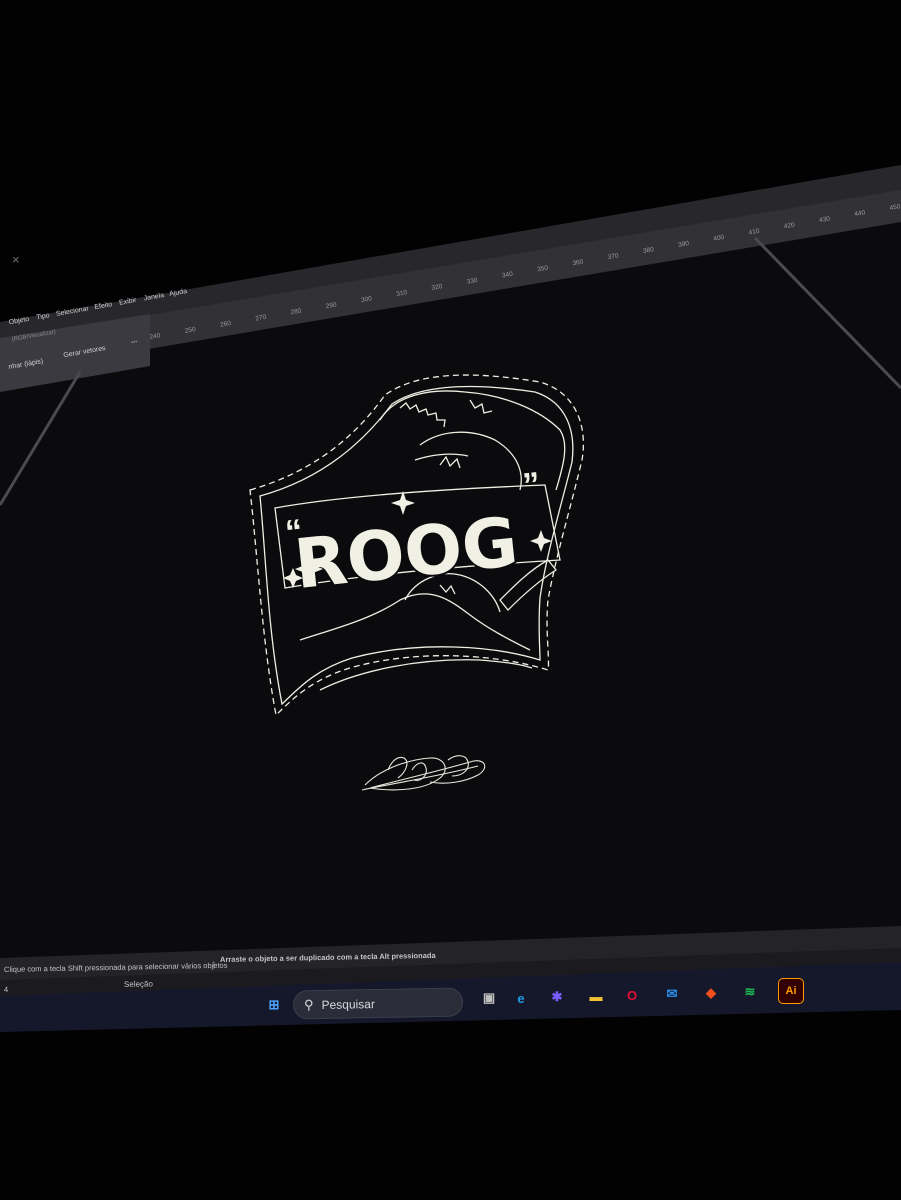 Image resolution: width=901 pixels, height=1200 pixels. Describe the element at coordinates (750, 992) in the screenshot. I see `spotify-icon: ≋` at that location.